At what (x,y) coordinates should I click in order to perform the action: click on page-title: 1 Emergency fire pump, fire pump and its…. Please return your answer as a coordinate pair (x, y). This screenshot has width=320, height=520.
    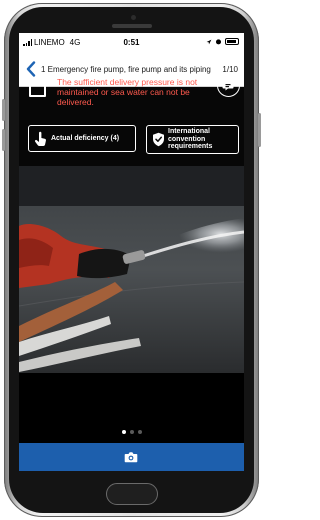
    Looking at the image, I should click on (126, 69).